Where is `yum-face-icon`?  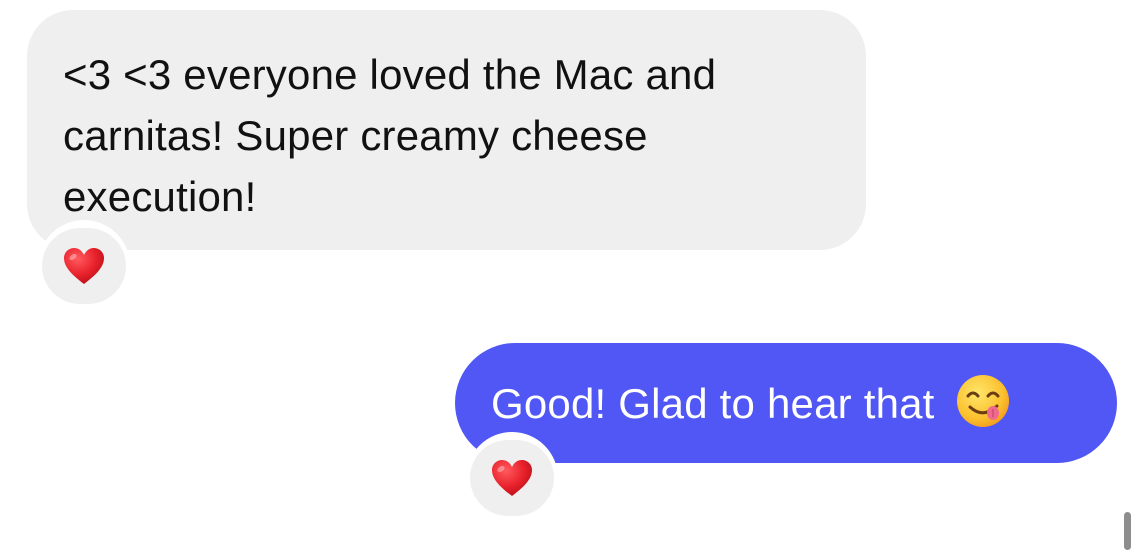 yum-face-icon is located at coordinates (982, 401).